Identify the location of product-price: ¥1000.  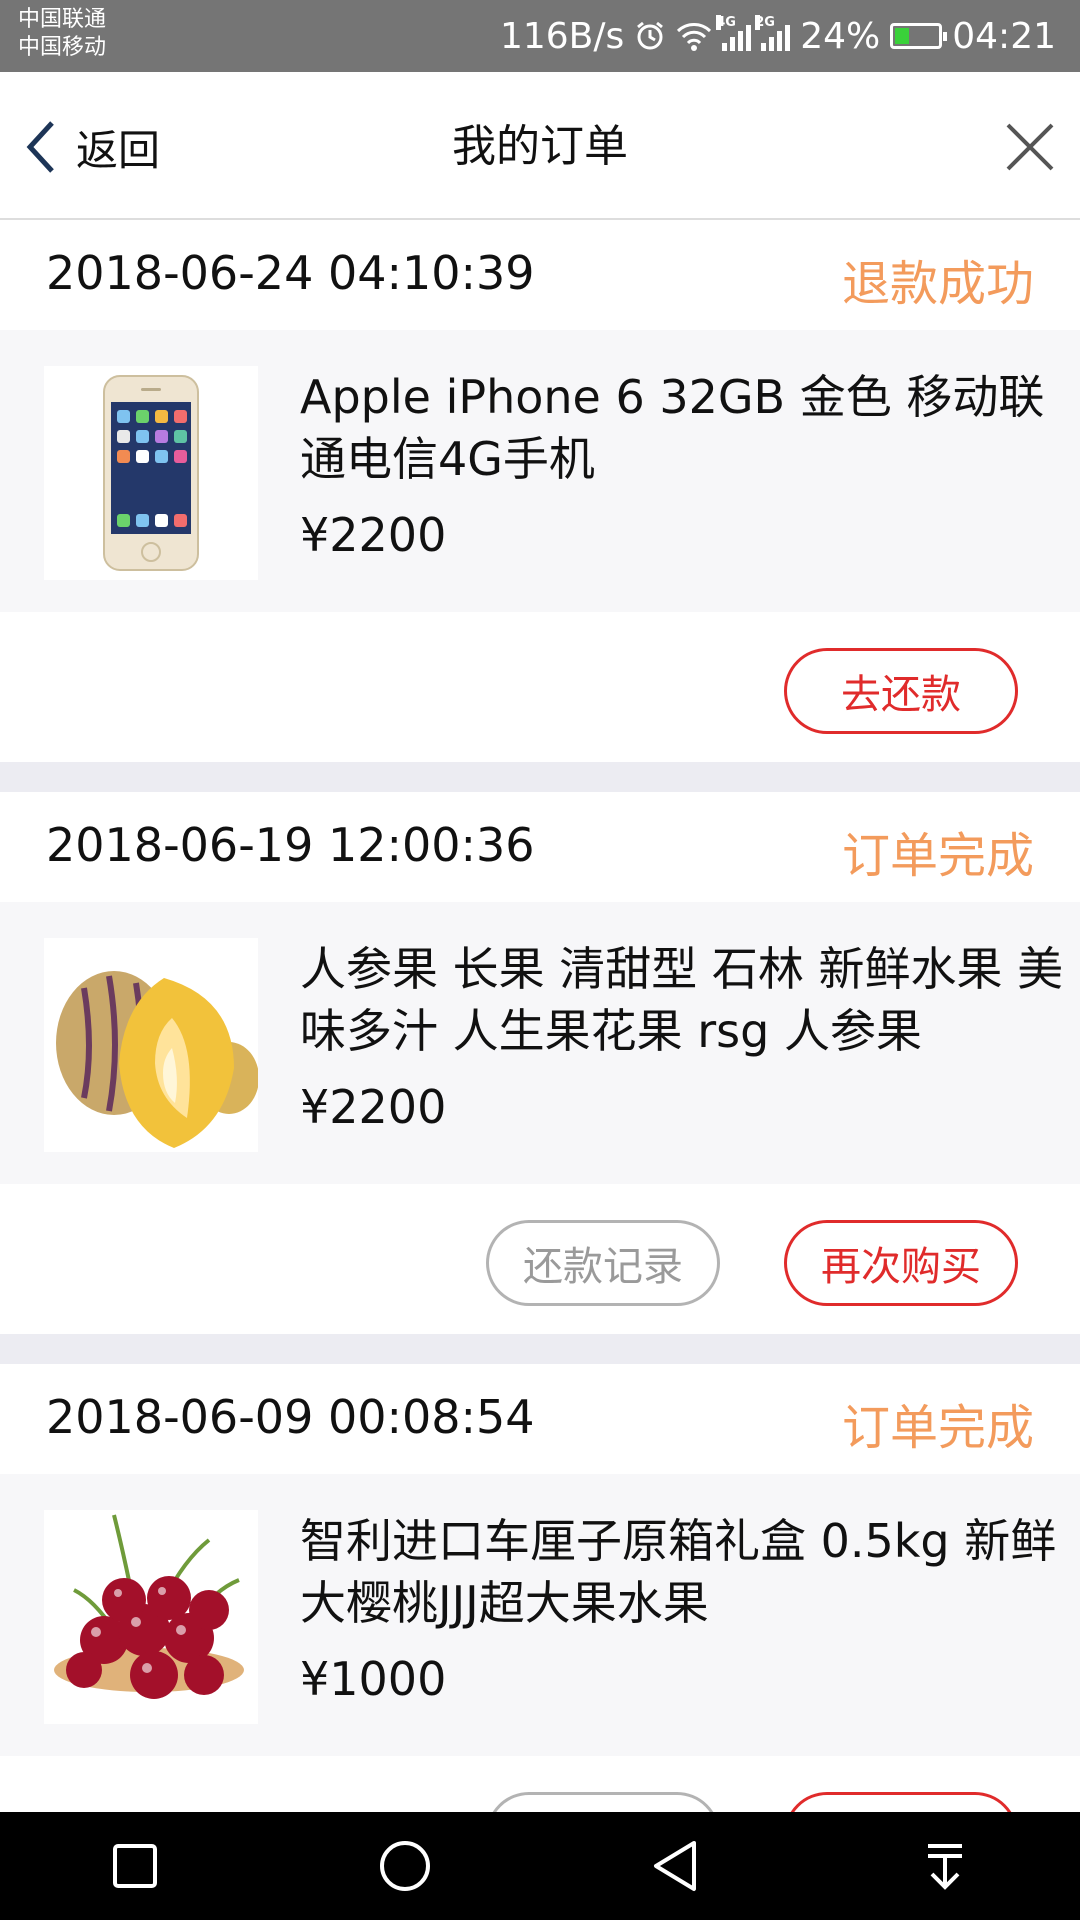
(373, 1679).